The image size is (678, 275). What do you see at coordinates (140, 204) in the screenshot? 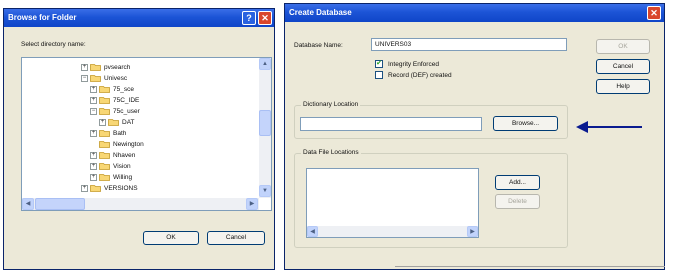
I see `tree-horizontal-scrollbar: ◀ ▶` at bounding box center [140, 204].